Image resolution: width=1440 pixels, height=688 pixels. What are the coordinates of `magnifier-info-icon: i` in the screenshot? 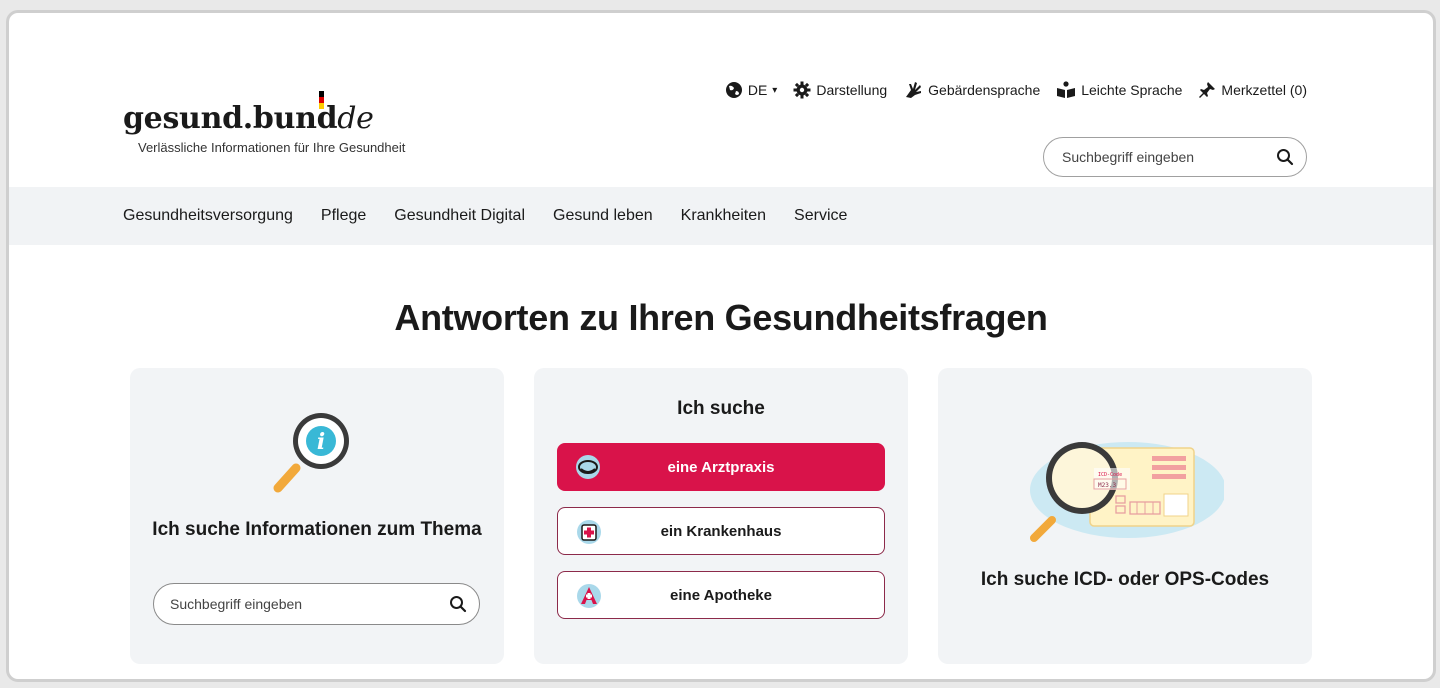 It's located at (311, 453).